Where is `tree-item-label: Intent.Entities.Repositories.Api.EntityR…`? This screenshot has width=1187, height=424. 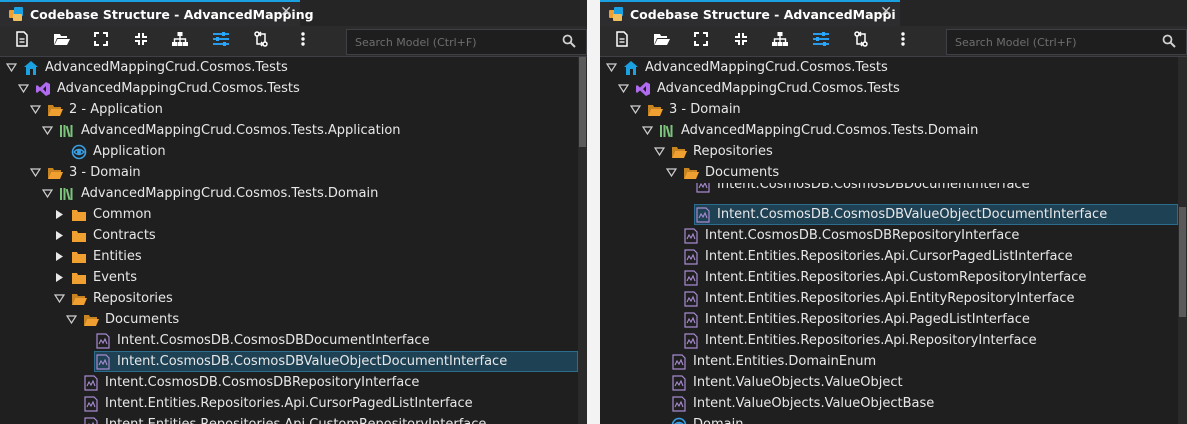
tree-item-label: Intent.Entities.Repositories.Api.EntityR… is located at coordinates (890, 298).